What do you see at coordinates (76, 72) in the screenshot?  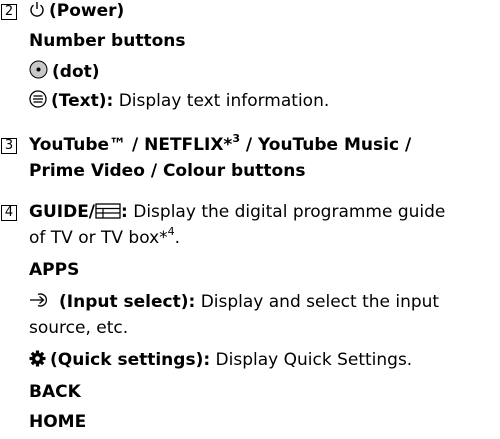 I see `dot-label: (dot)` at bounding box center [76, 72].